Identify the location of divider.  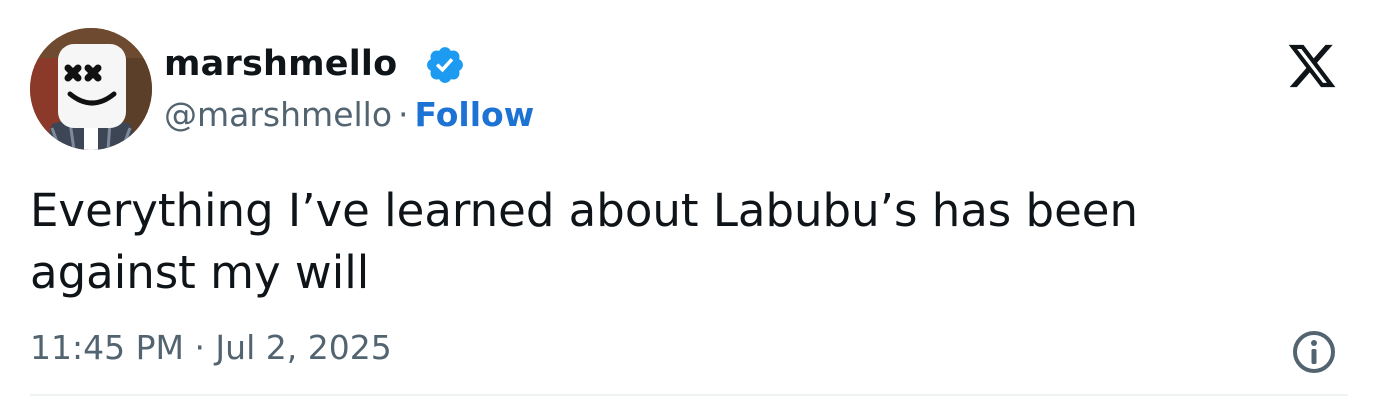
(689, 395).